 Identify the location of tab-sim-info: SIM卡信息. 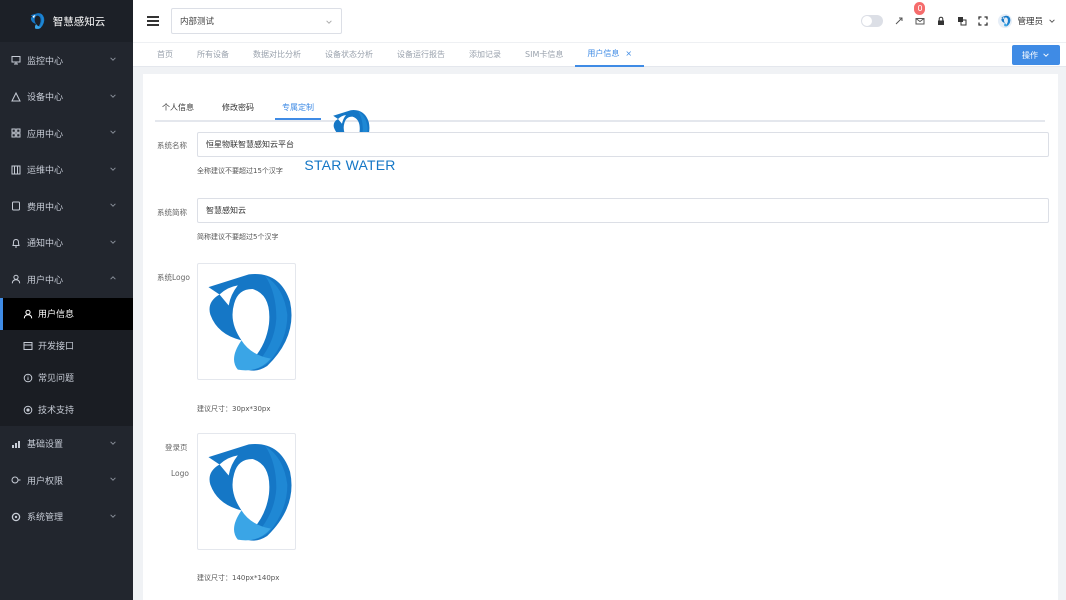
(544, 55).